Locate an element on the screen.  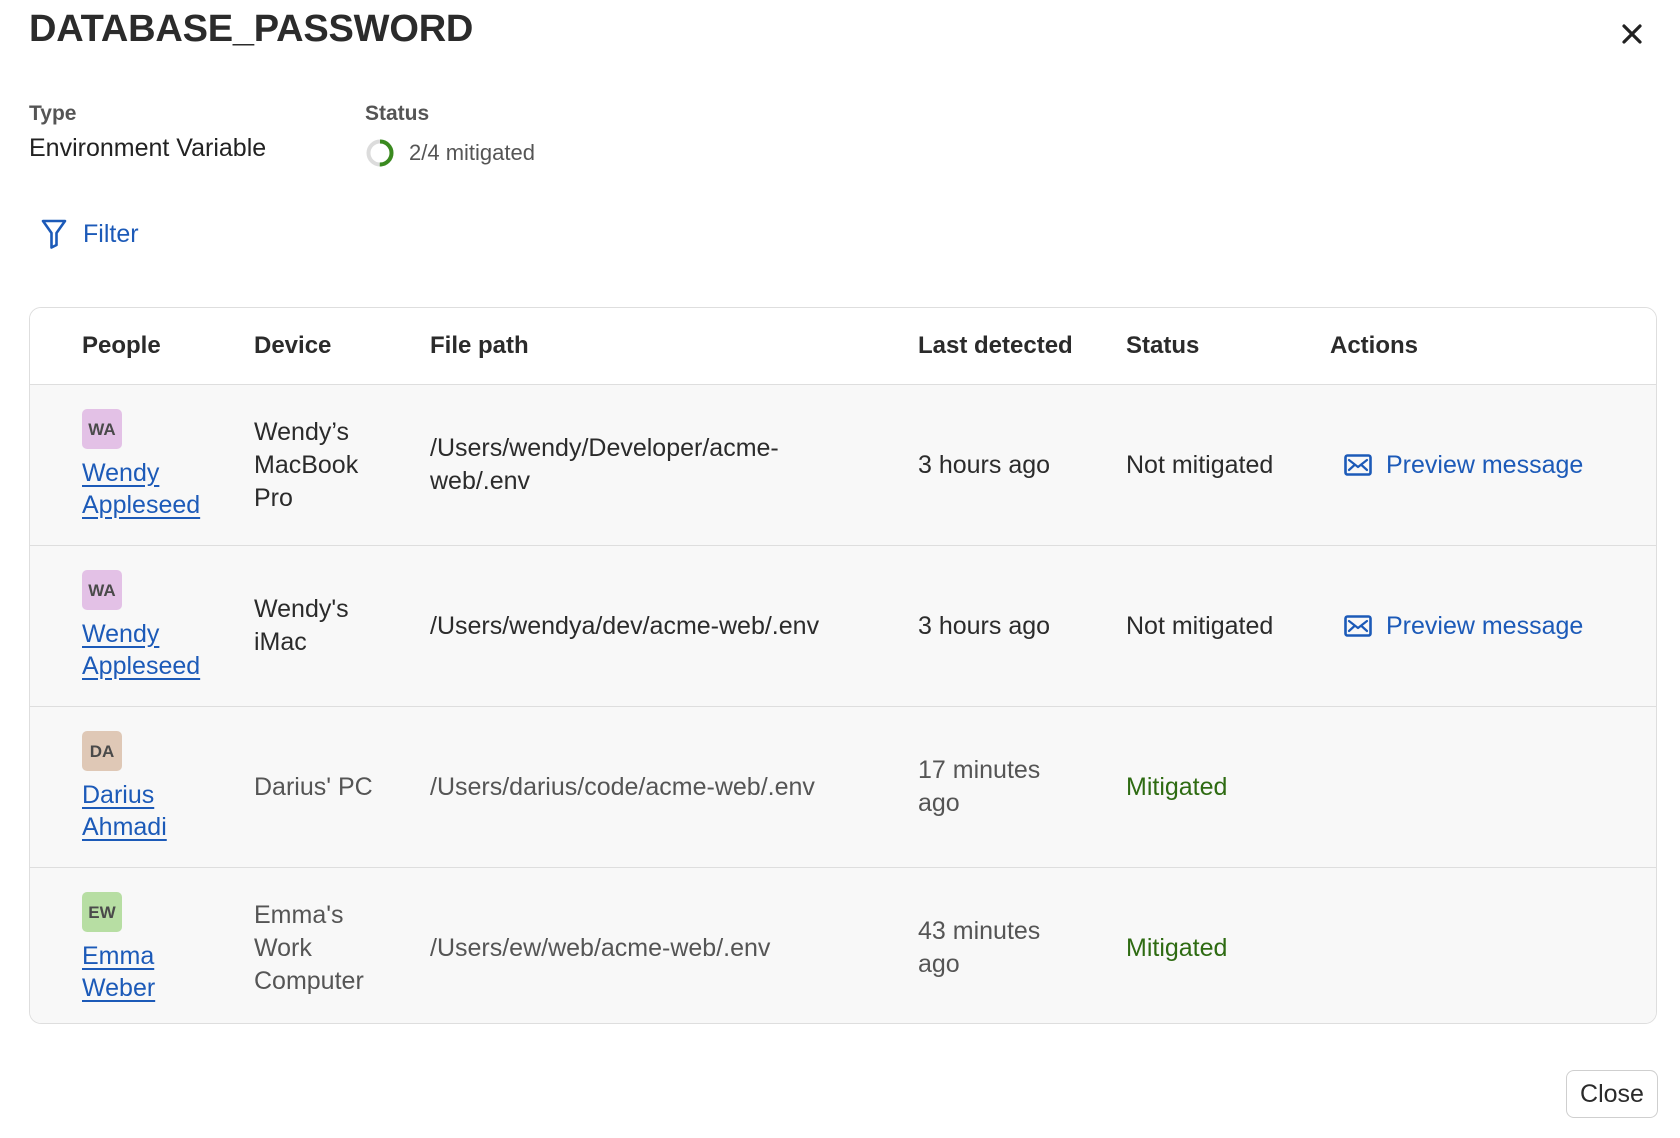
filter-button: Filter is located at coordinates (89, 234).